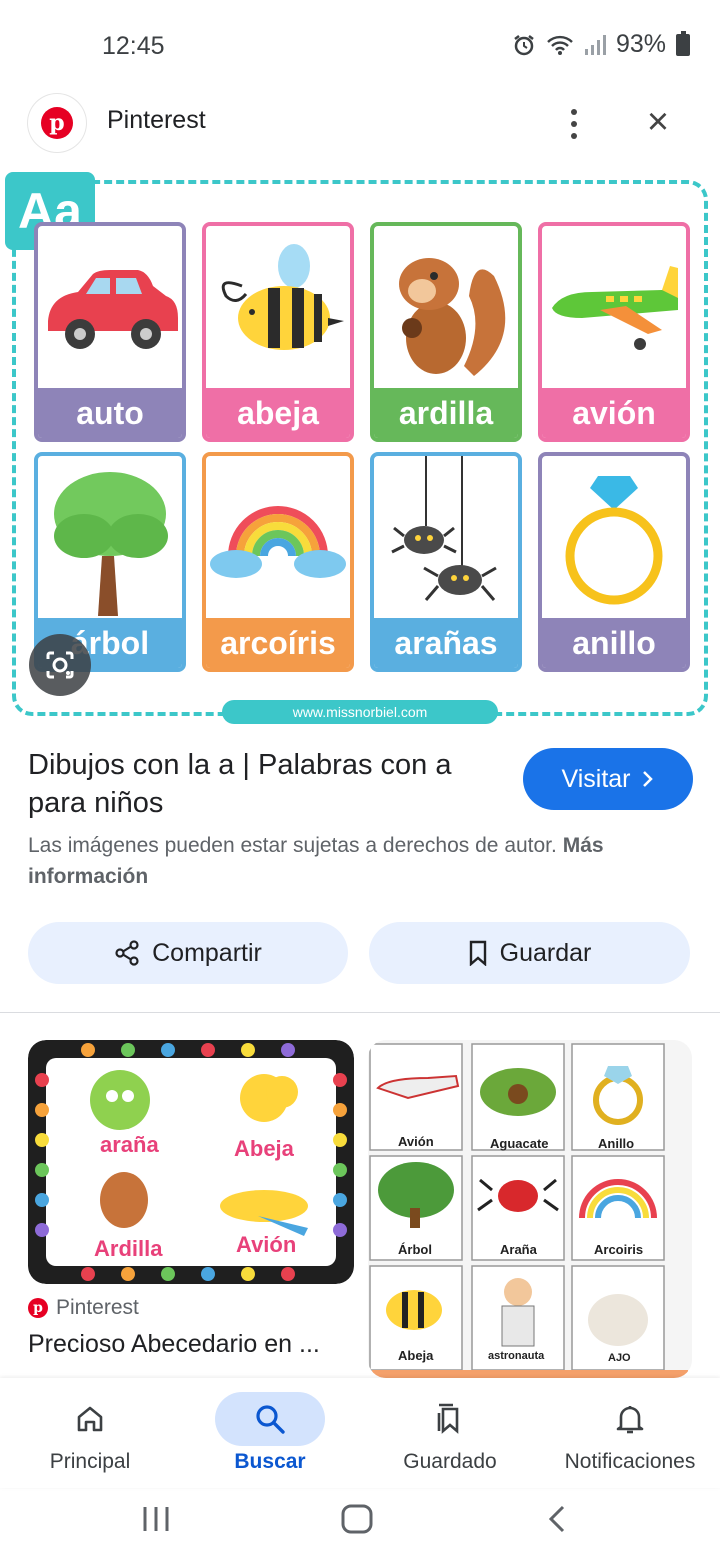 This screenshot has height=1560, width=720. Describe the element at coordinates (156, 1519) in the screenshot. I see `recent-apps-icon` at that location.